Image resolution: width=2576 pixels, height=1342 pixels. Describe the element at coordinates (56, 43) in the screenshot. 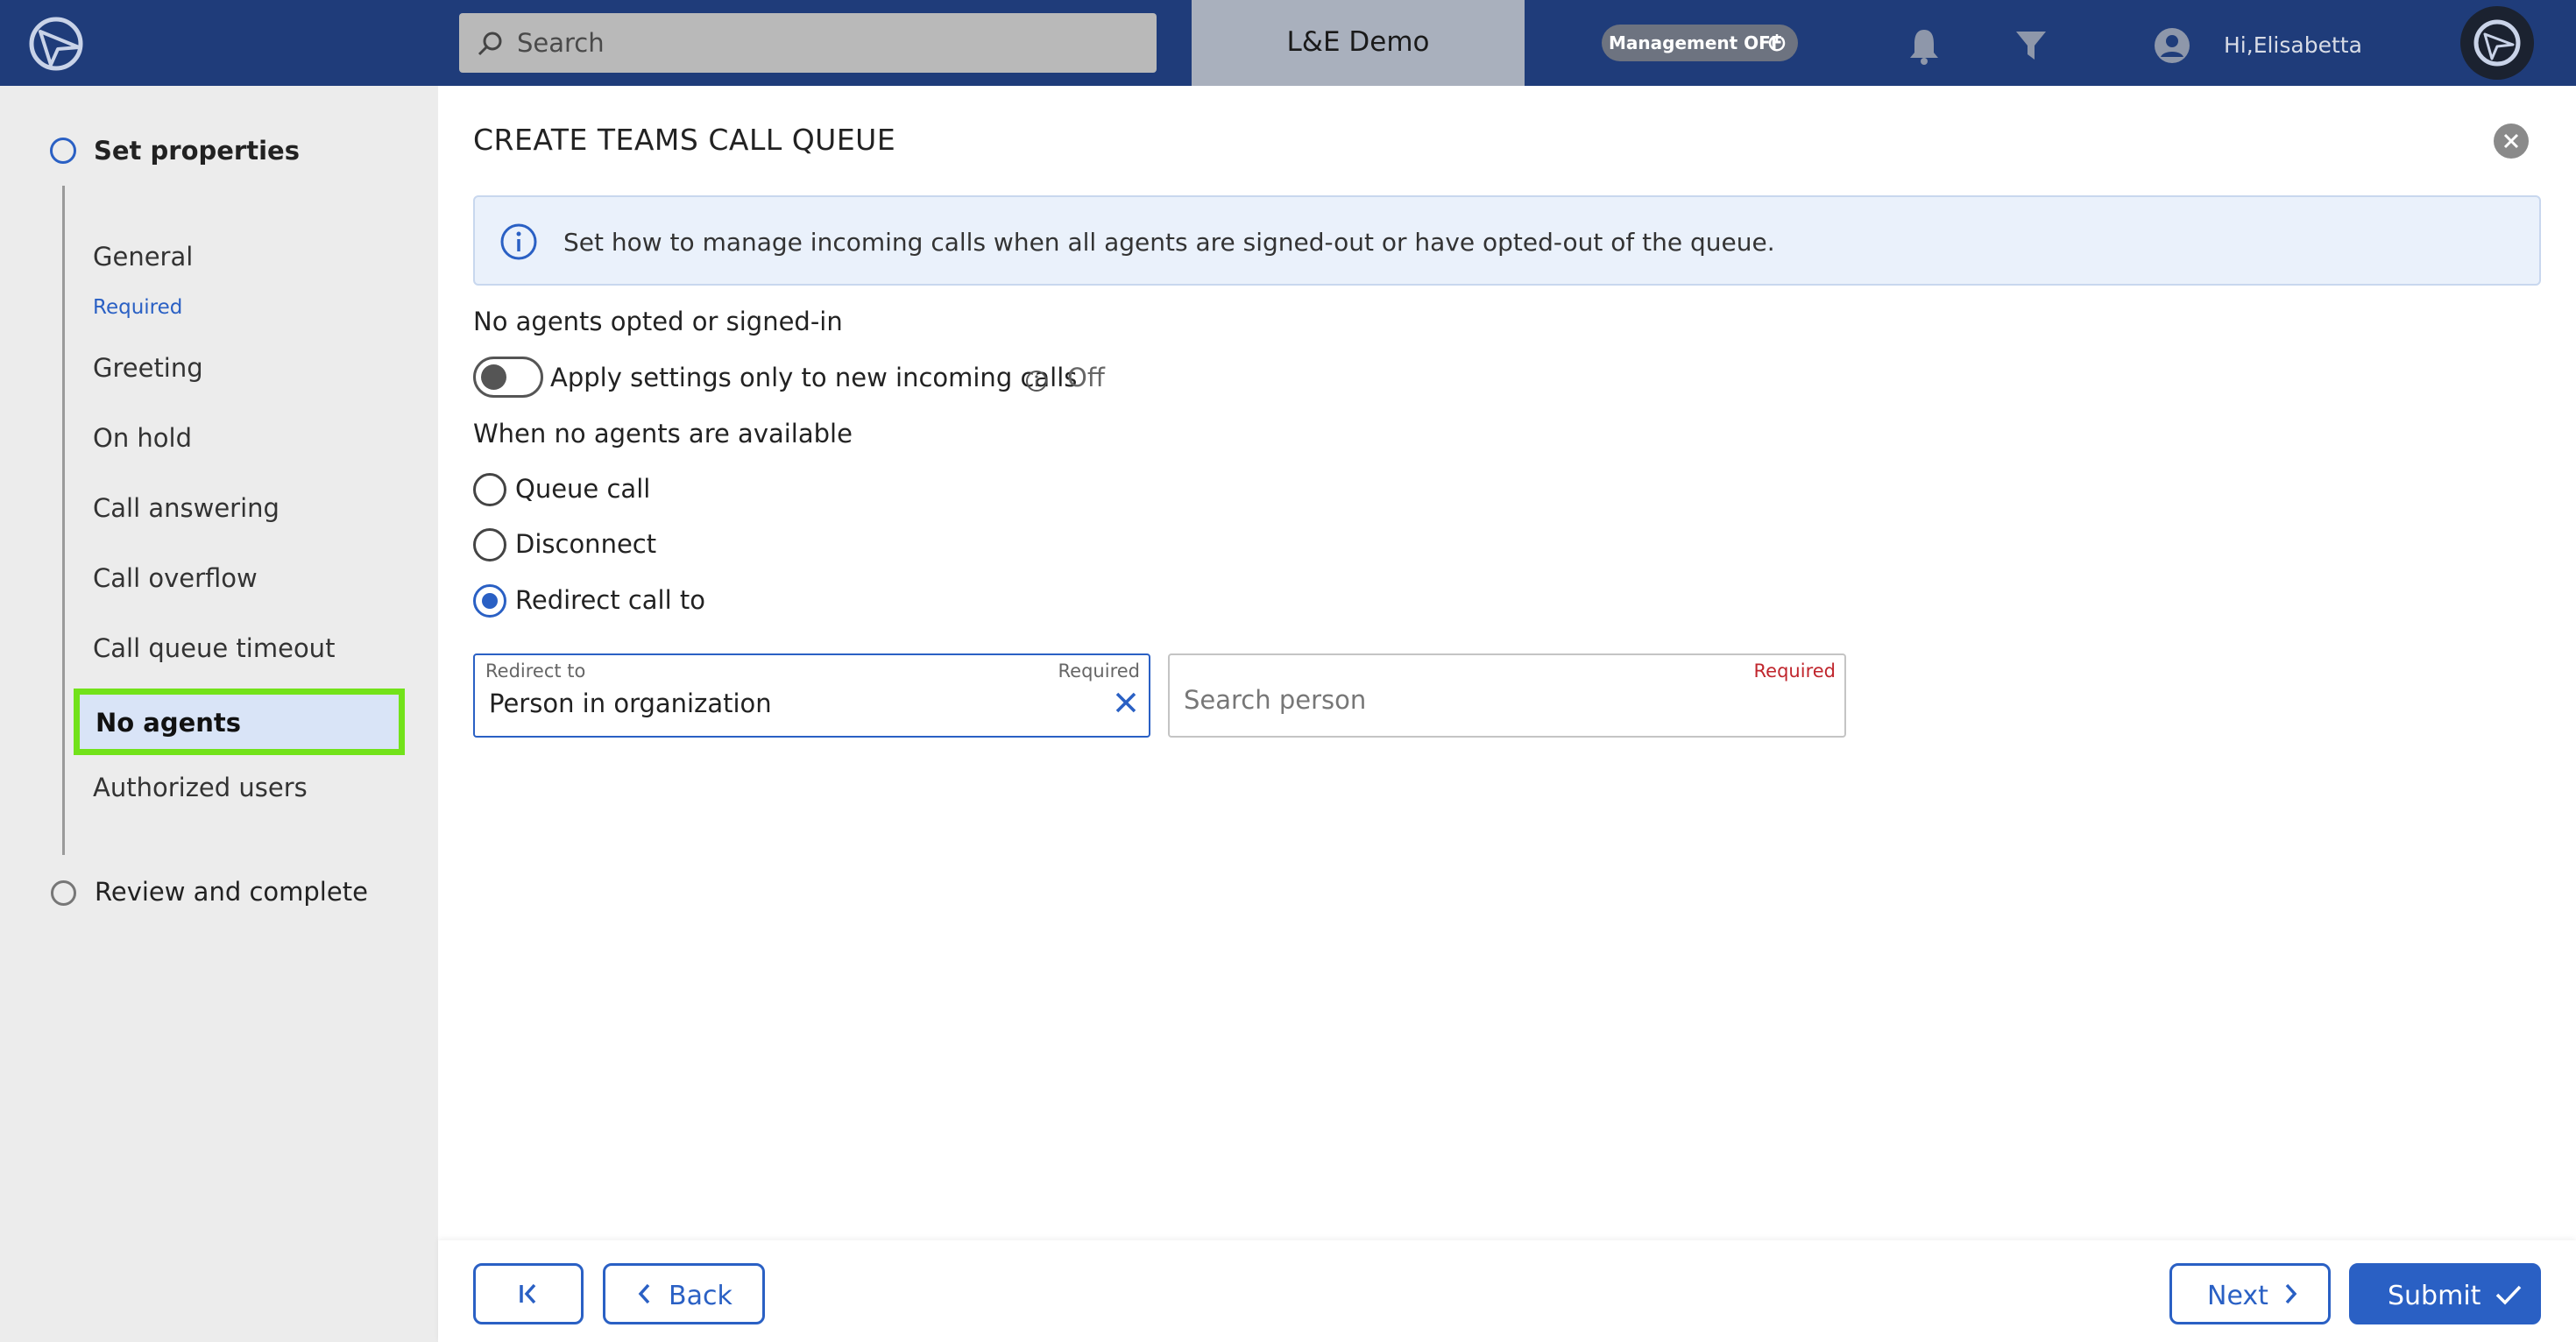

I see `app-logo-icon` at that location.